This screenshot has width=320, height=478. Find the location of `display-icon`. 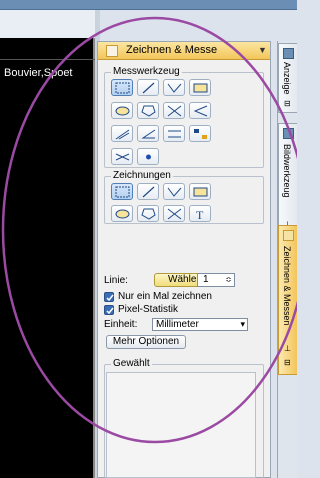

display-icon is located at coordinates (288, 53).